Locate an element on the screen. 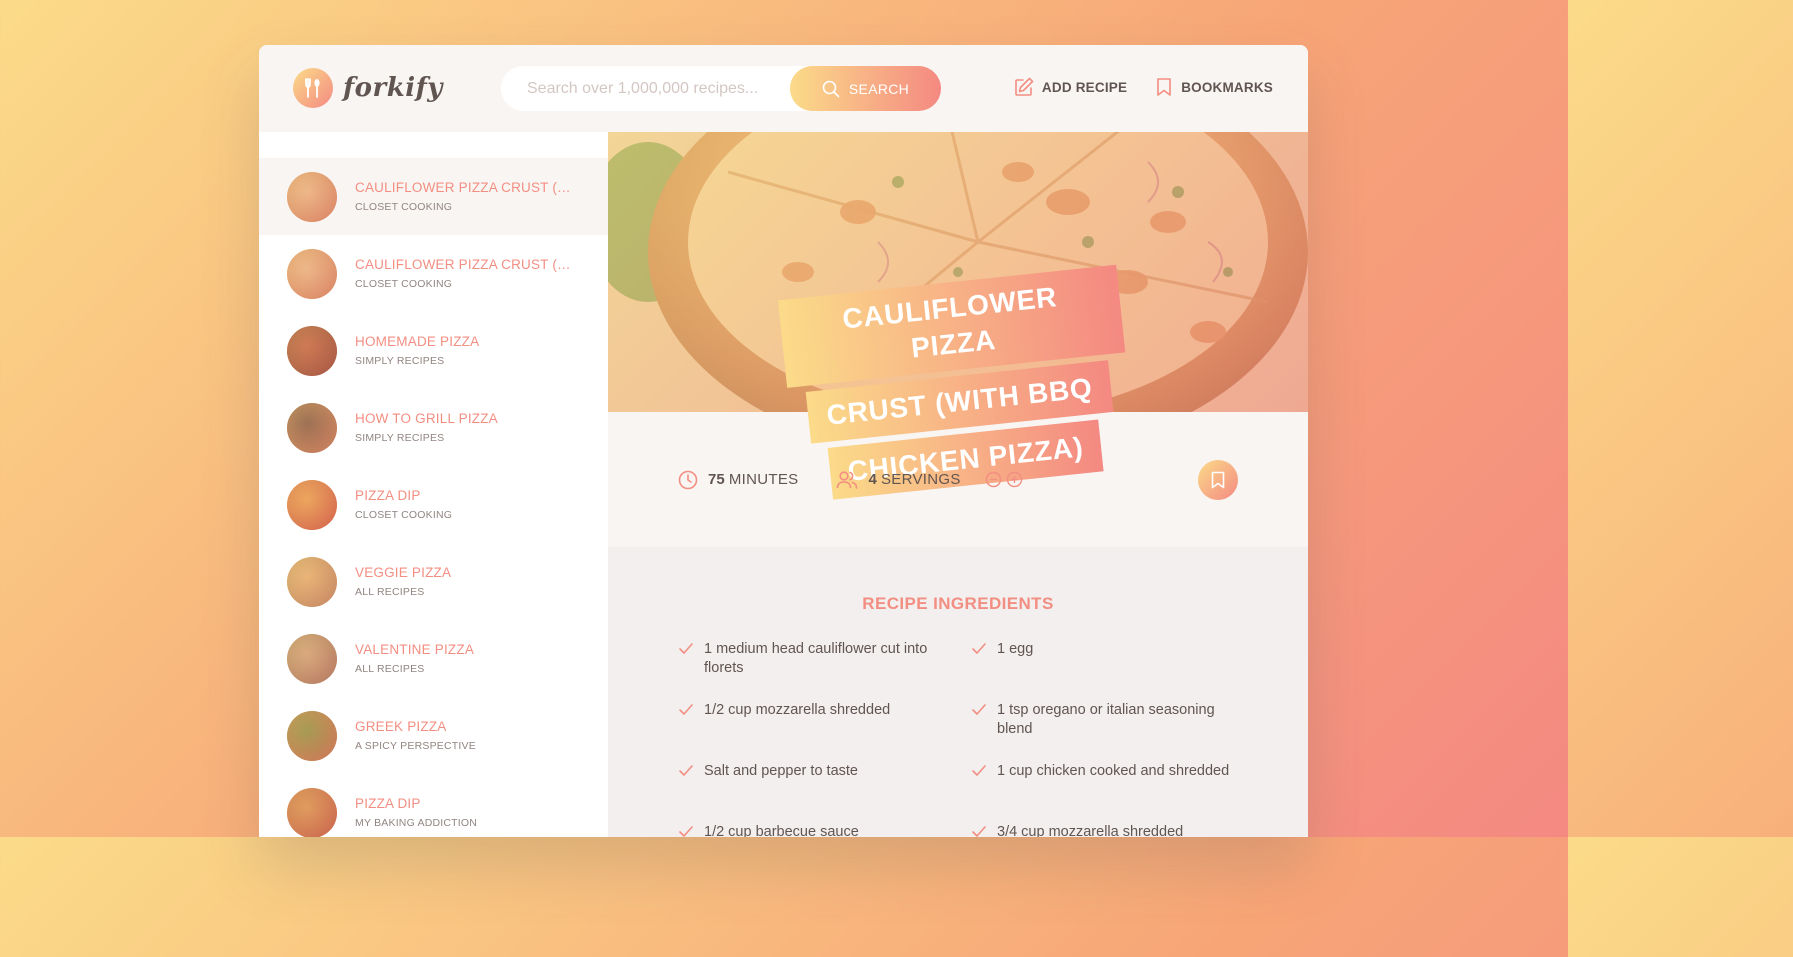 Image resolution: width=1793 pixels, height=957 pixels. search-input is located at coordinates (641, 88).